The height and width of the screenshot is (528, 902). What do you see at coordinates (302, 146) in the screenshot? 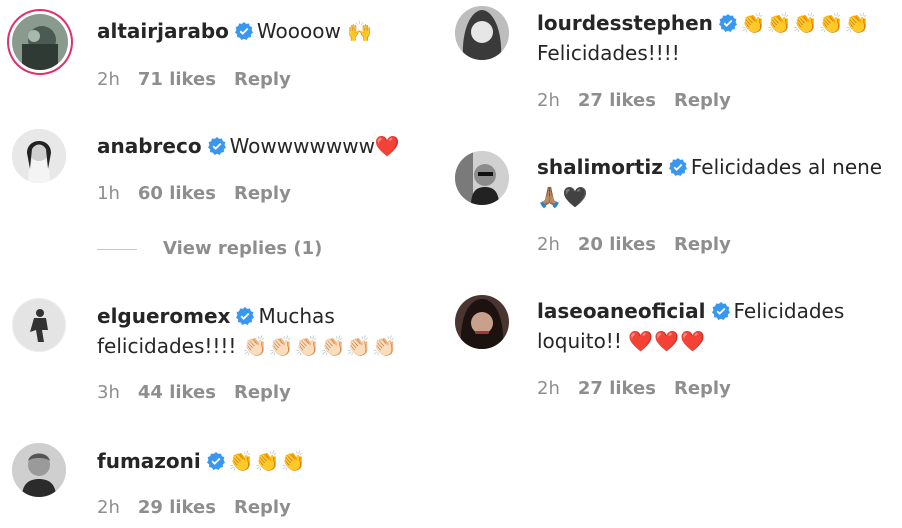
I see `comment-text: Wowwwwwww` at bounding box center [302, 146].